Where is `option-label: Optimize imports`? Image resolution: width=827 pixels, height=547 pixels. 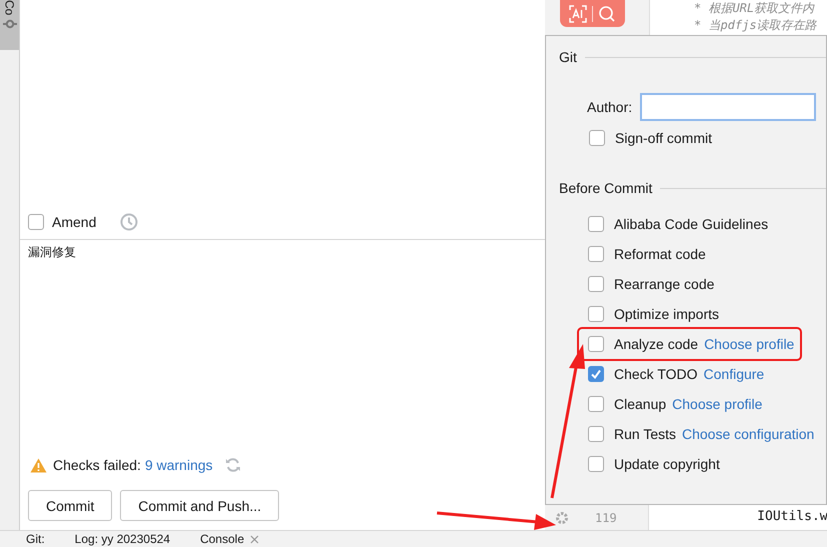 option-label: Optimize imports is located at coordinates (667, 314).